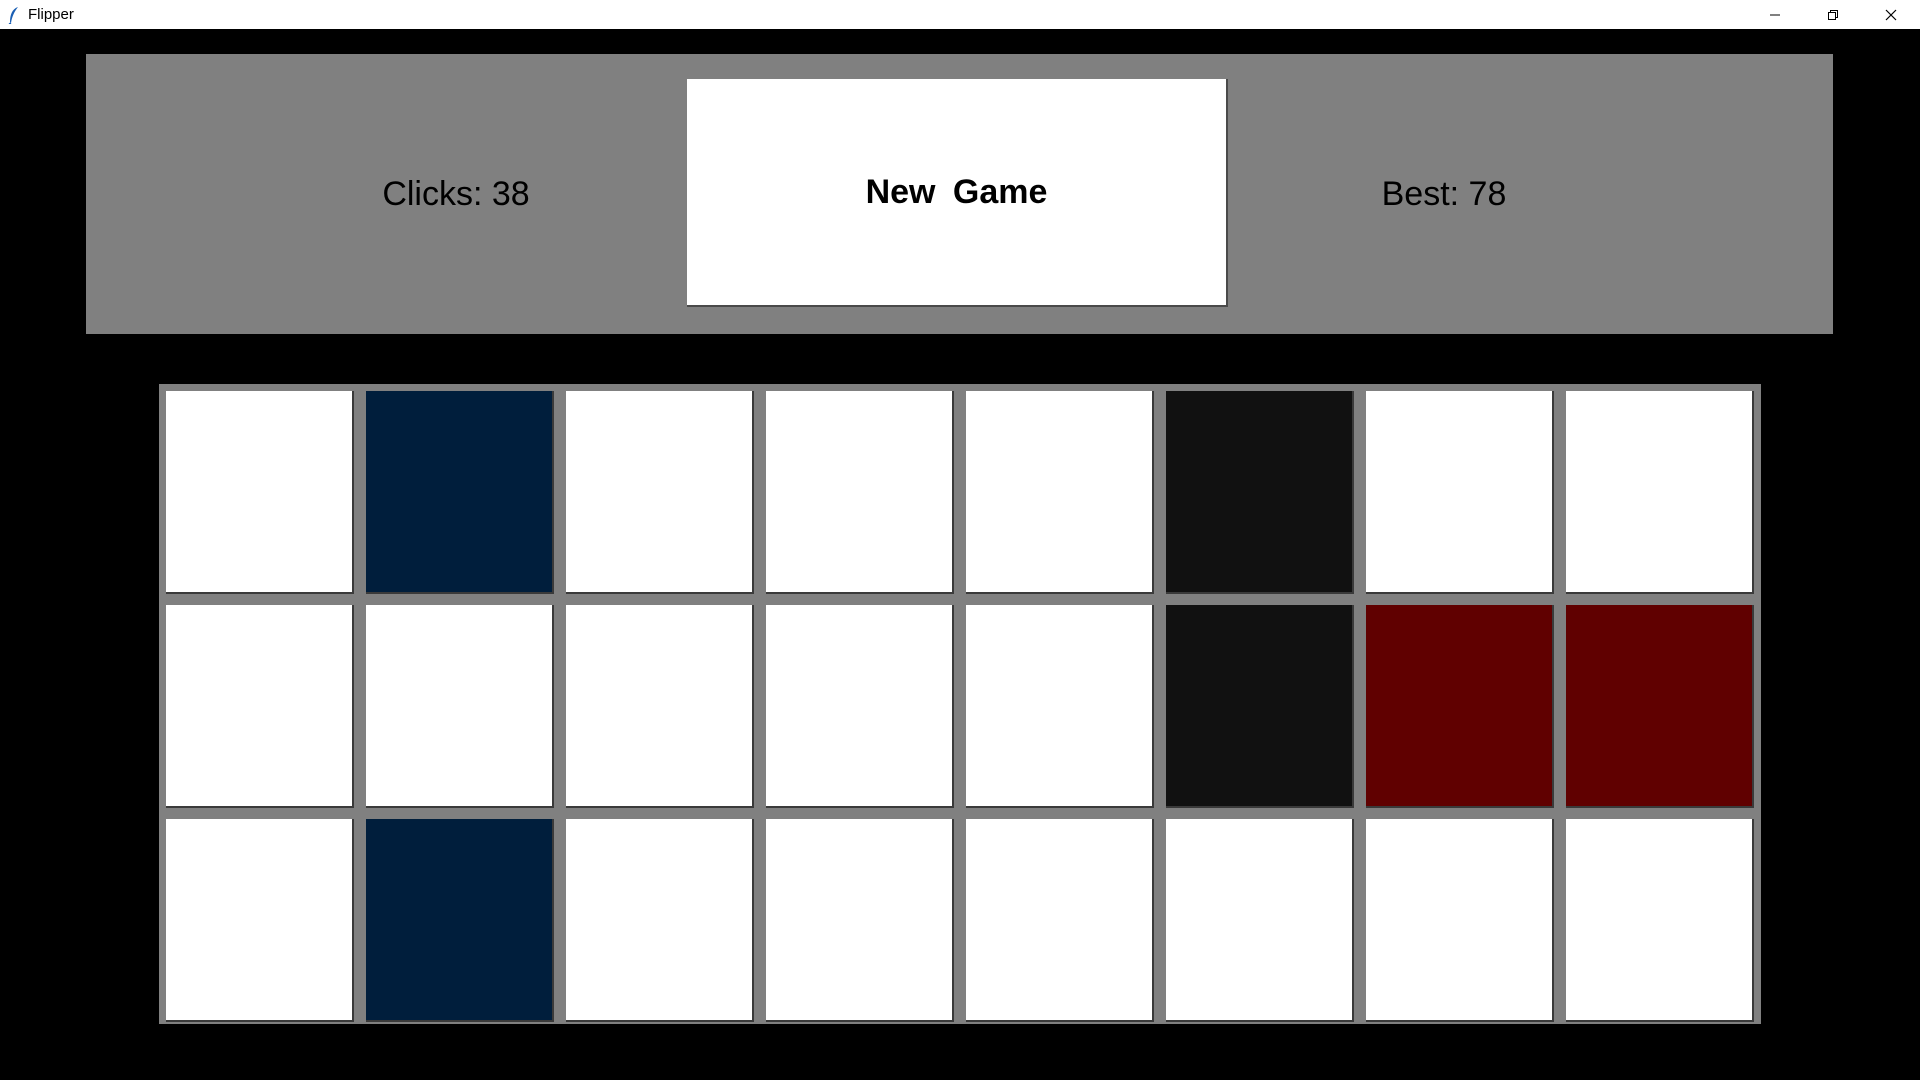 The height and width of the screenshot is (1080, 1920). I want to click on tile-r3-c3, so click(660, 920).